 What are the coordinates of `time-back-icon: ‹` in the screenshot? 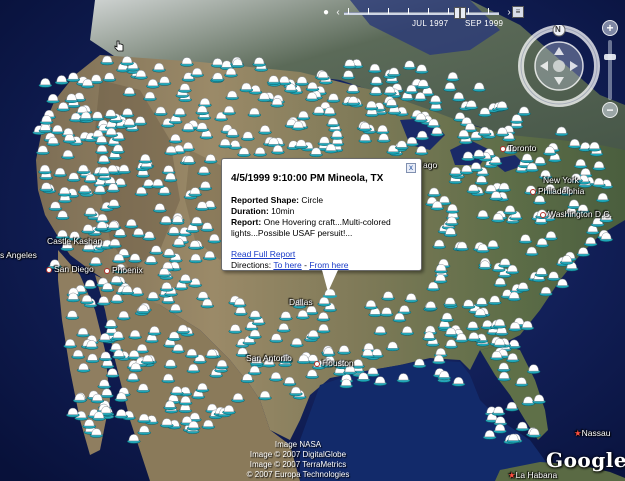 It's located at (338, 13).